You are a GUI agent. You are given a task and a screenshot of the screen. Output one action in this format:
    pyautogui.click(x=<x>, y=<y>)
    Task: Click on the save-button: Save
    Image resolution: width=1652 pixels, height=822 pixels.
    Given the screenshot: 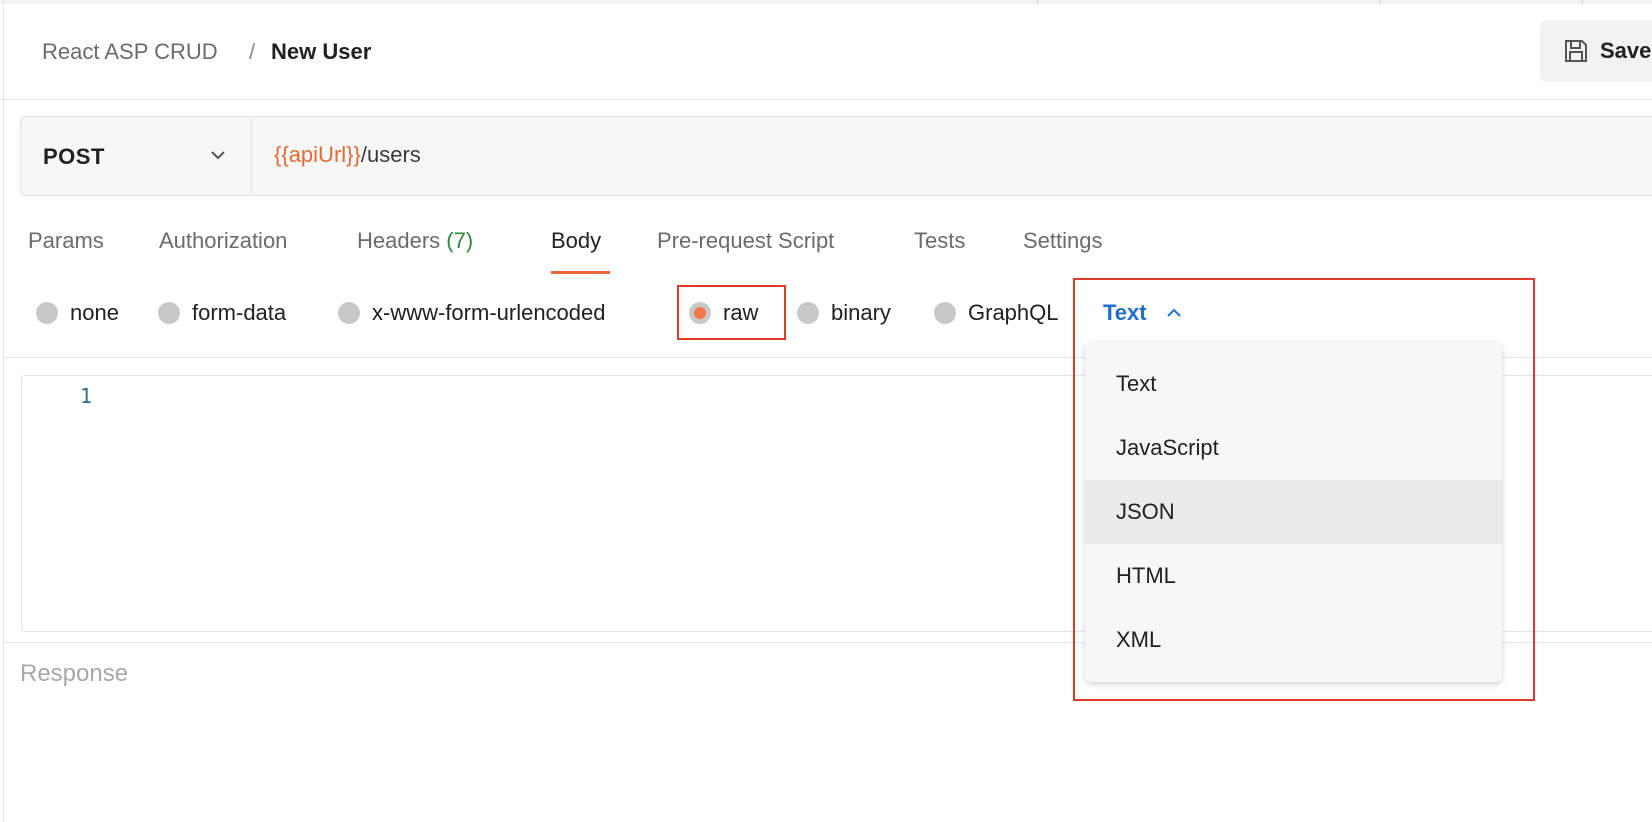 What is the action you would take?
    pyautogui.click(x=1596, y=51)
    